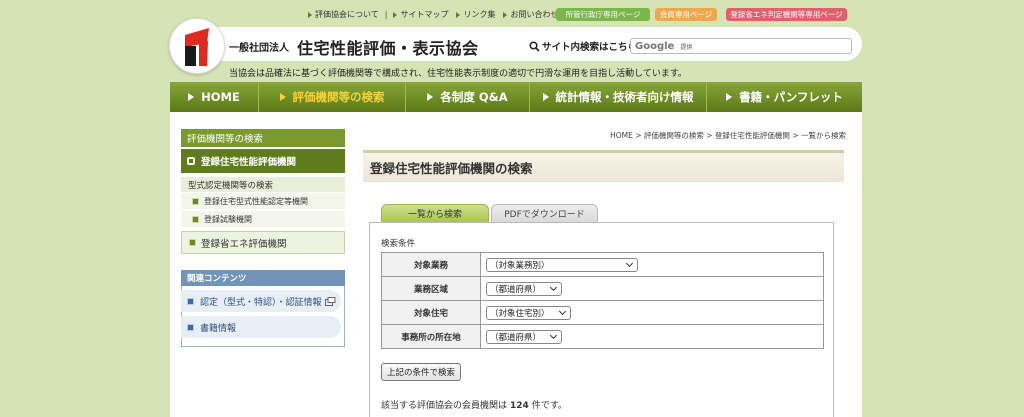 The height and width of the screenshot is (417, 1024). I want to click on search-placeholder: 提供, so click(686, 47).